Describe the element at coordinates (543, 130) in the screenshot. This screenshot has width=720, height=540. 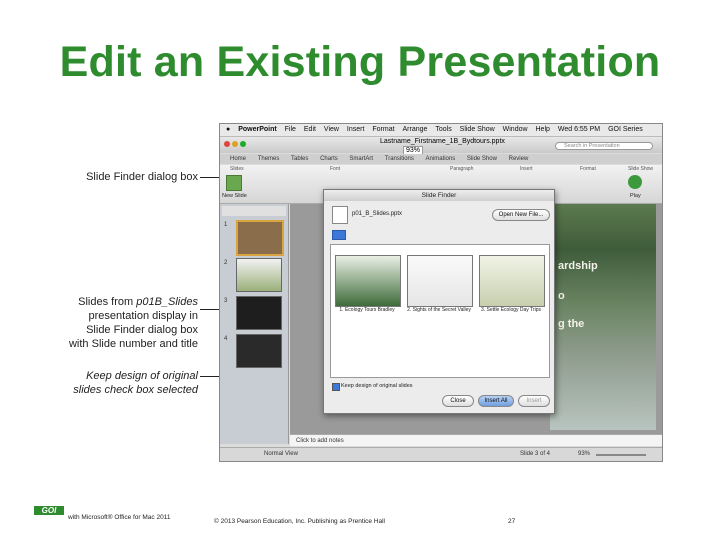
I see `menu-help: Help` at that location.